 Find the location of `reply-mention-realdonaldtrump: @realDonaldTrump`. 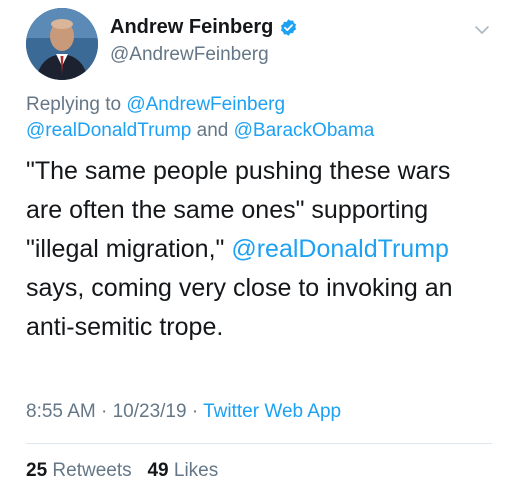

reply-mention-realdonaldtrump: @realDonaldTrump is located at coordinates (108, 130).